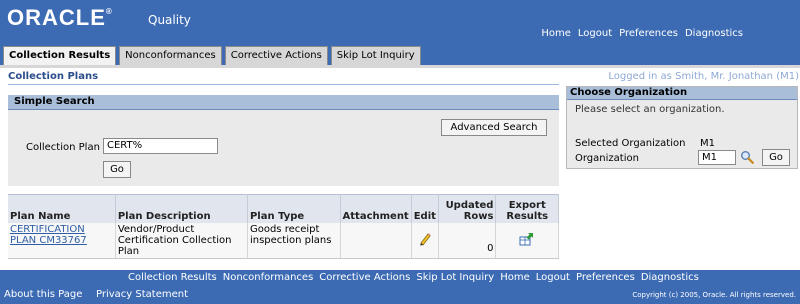  I want to click on title-divider, so click(283, 84).